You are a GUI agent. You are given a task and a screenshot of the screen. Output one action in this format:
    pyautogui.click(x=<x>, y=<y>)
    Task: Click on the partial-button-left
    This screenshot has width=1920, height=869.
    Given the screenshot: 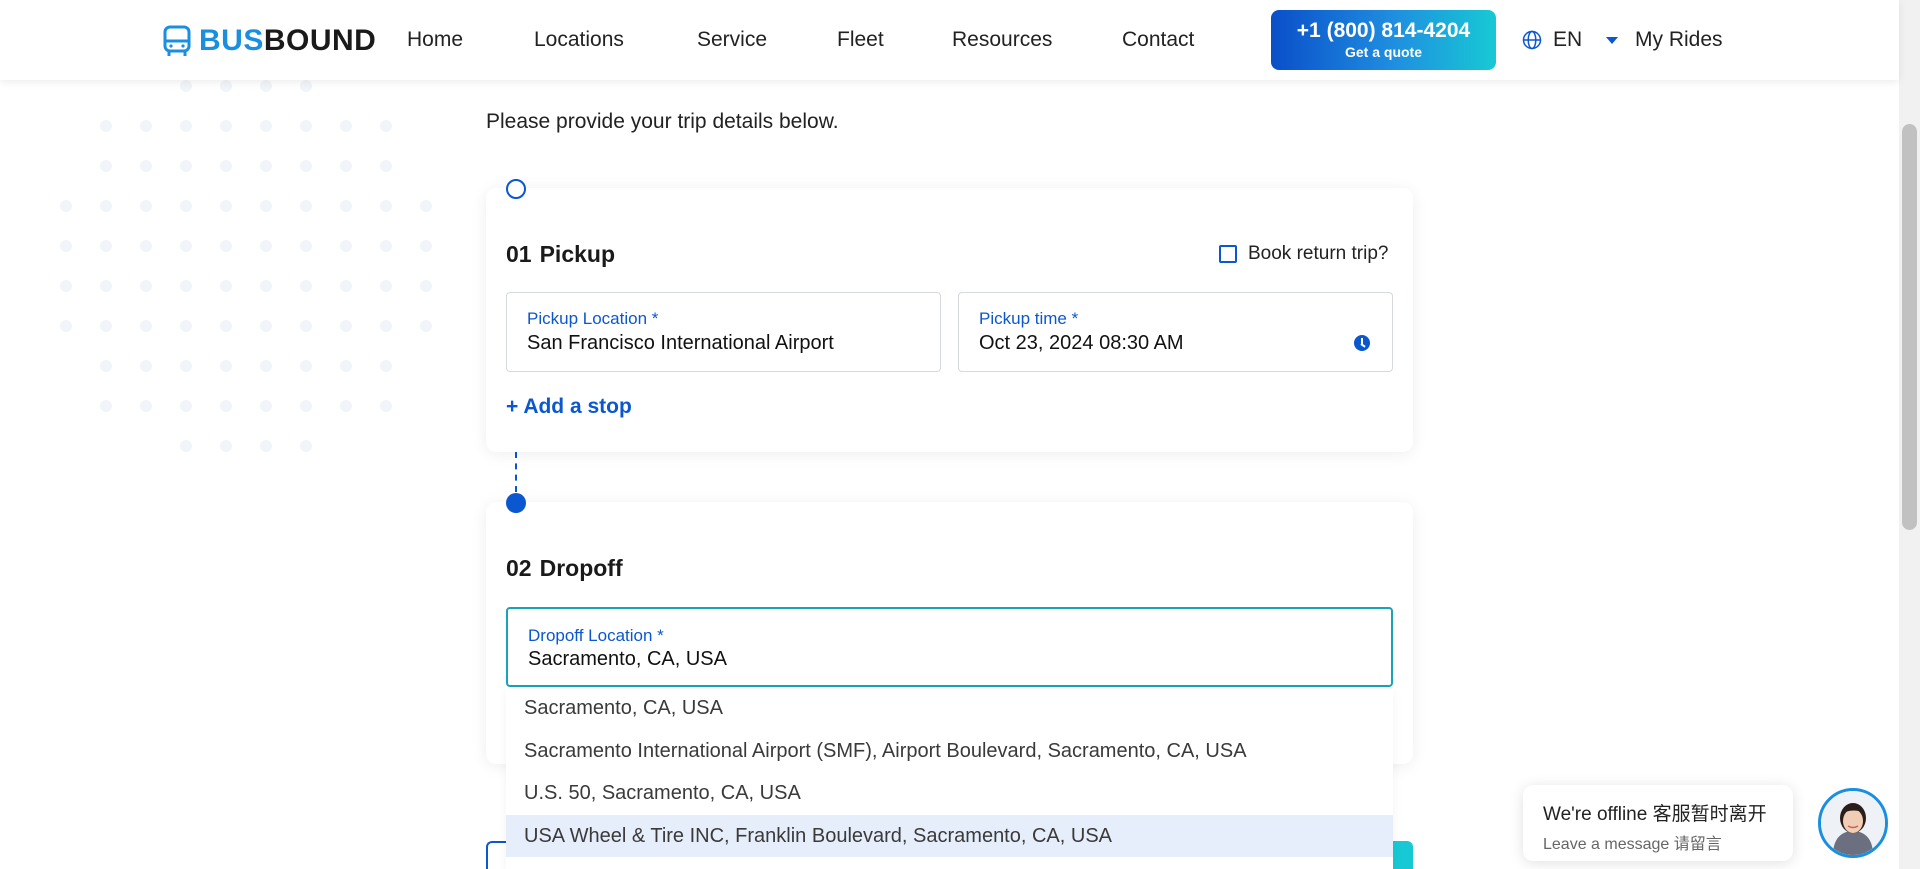 What is the action you would take?
    pyautogui.click(x=496, y=855)
    